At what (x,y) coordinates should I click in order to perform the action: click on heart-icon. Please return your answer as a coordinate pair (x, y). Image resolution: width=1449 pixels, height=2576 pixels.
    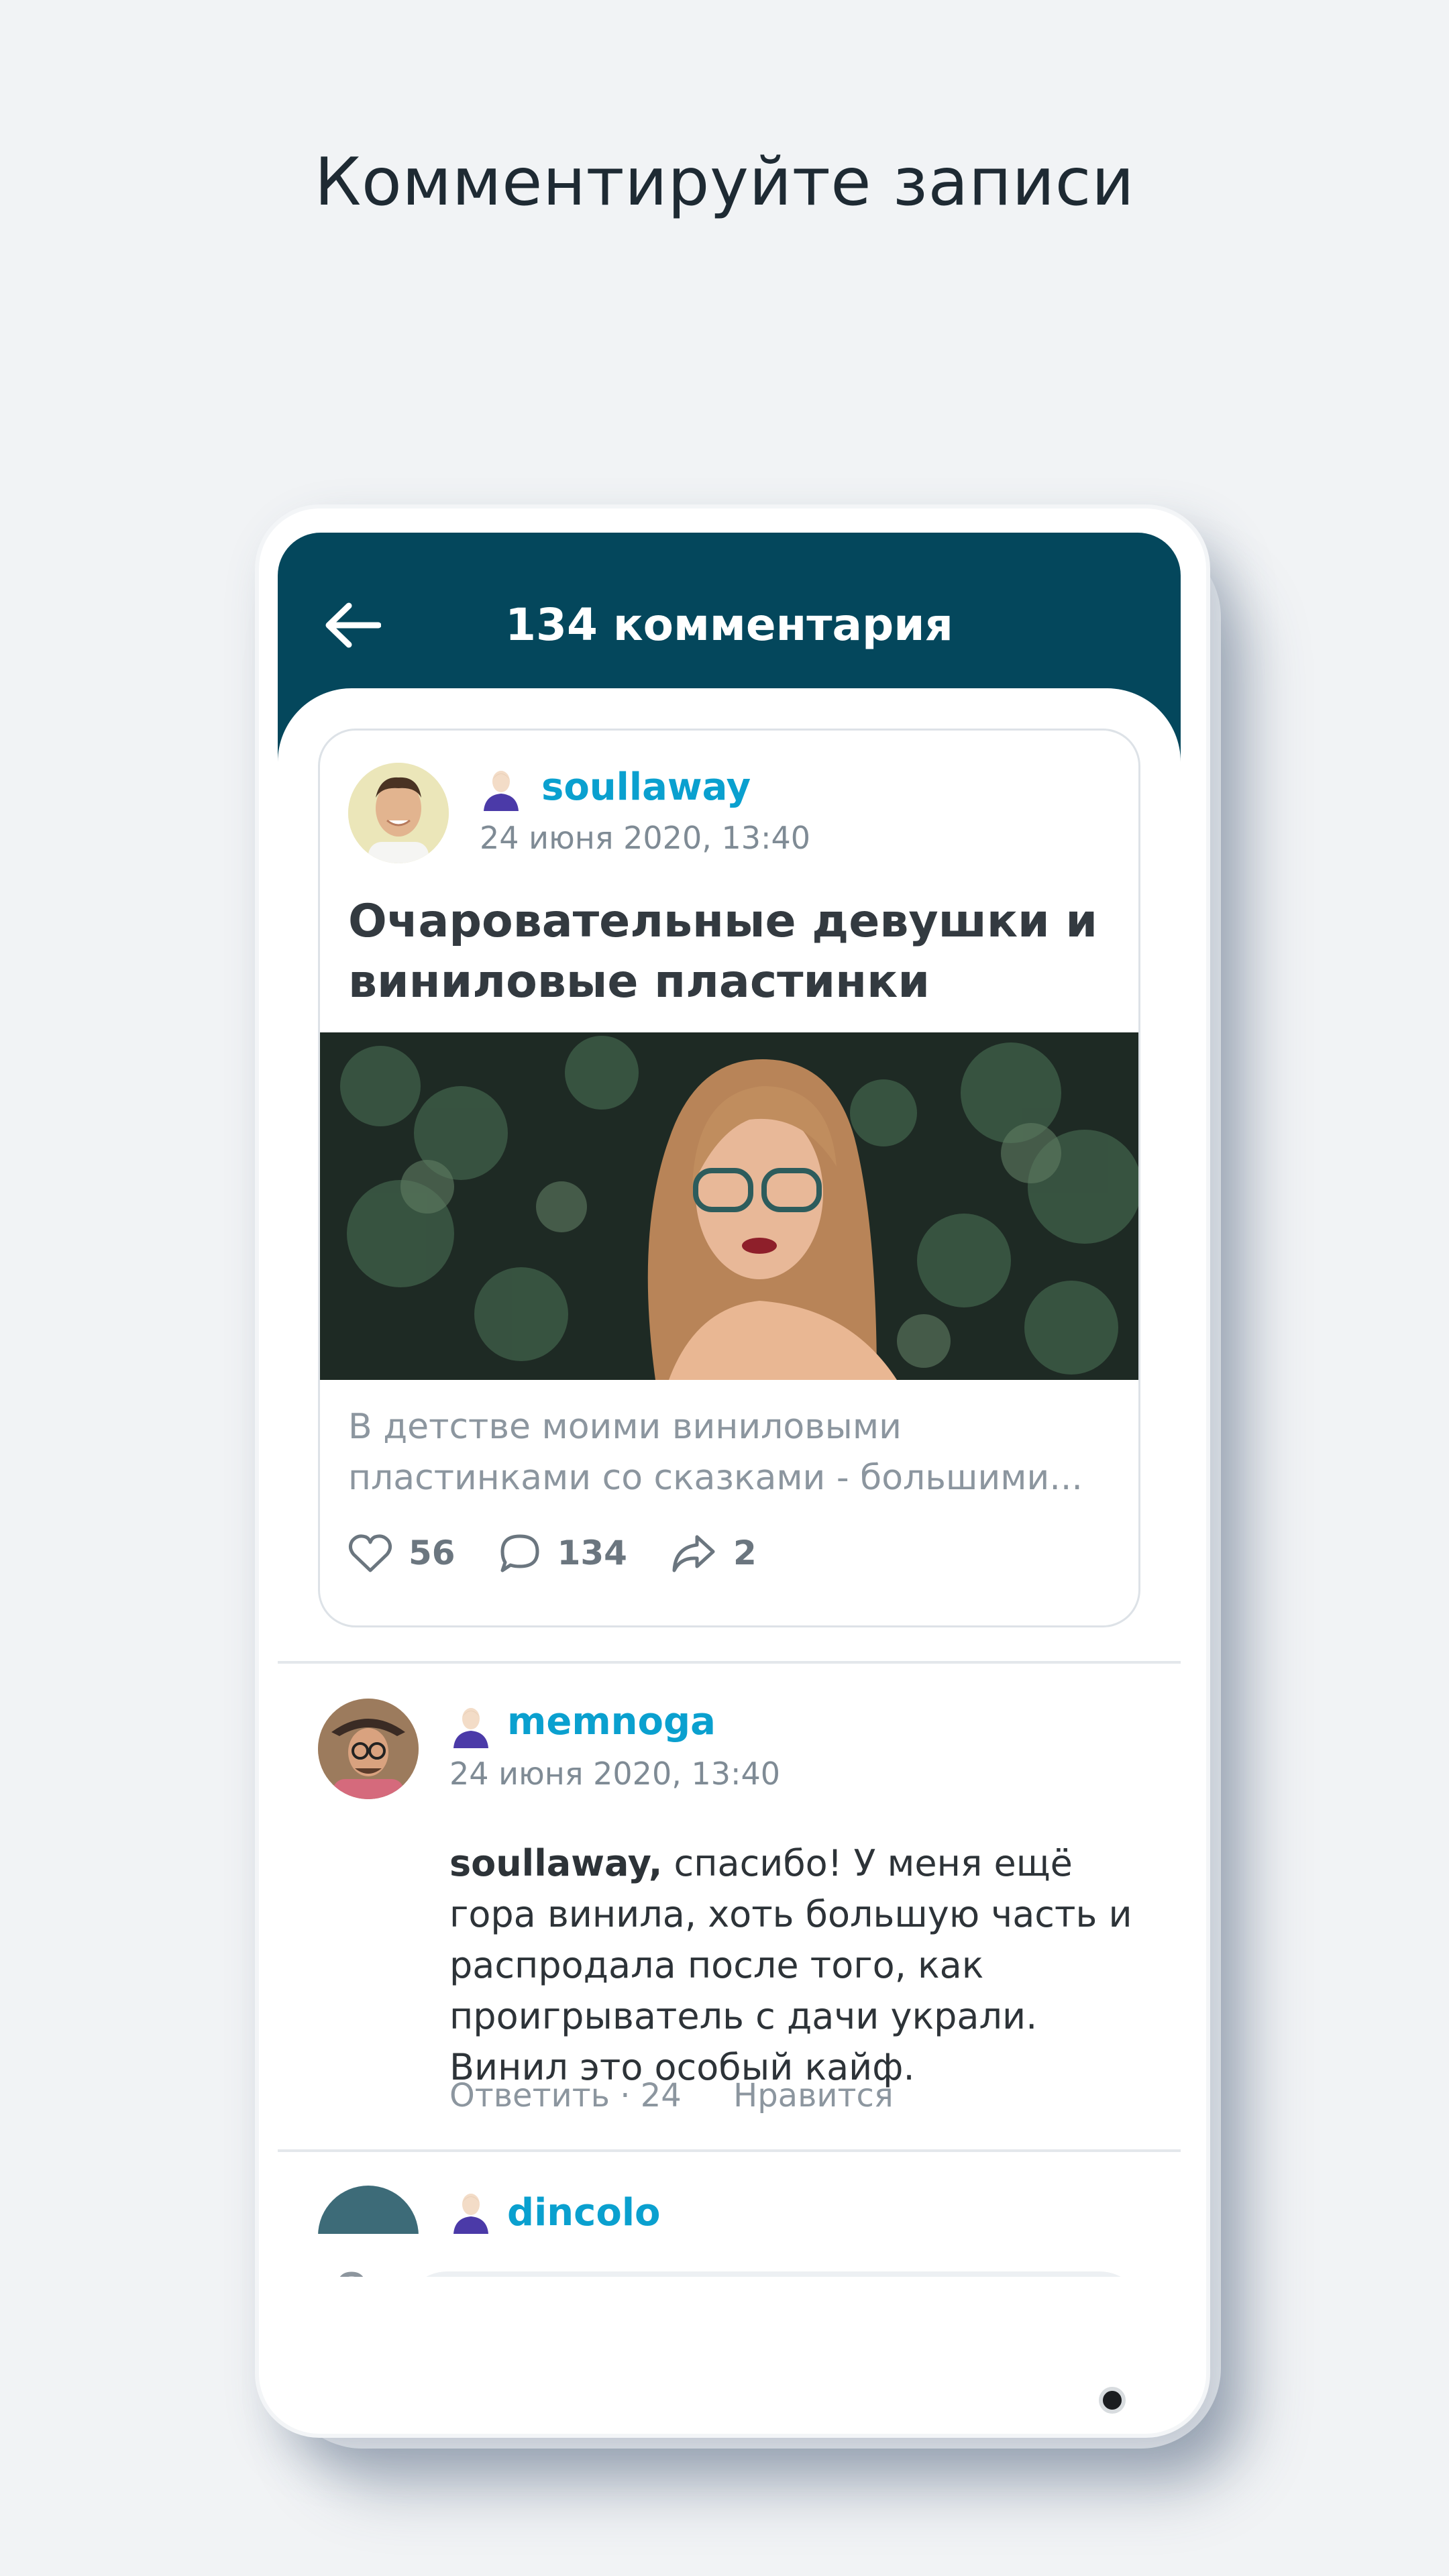
    Looking at the image, I should click on (370, 1553).